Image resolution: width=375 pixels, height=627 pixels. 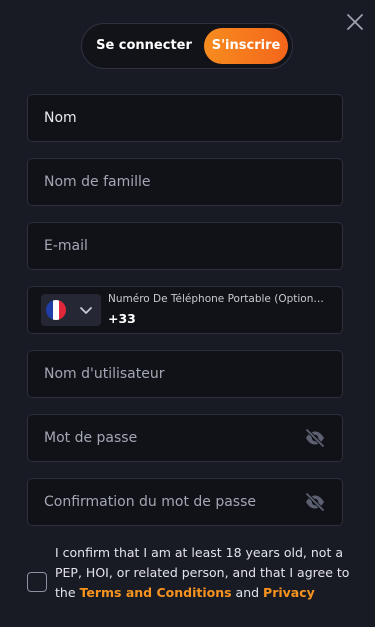 I want to click on password-visibility-toggle, so click(x=315, y=438).